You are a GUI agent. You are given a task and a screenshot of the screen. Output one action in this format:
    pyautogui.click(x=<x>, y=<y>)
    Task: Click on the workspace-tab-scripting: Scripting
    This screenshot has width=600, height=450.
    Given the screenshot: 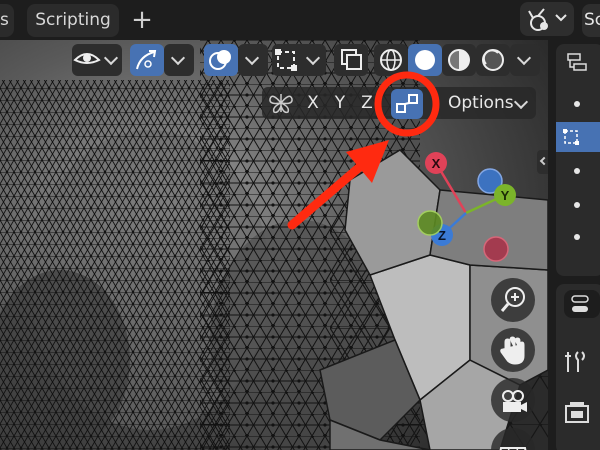 What is the action you would take?
    pyautogui.click(x=73, y=20)
    